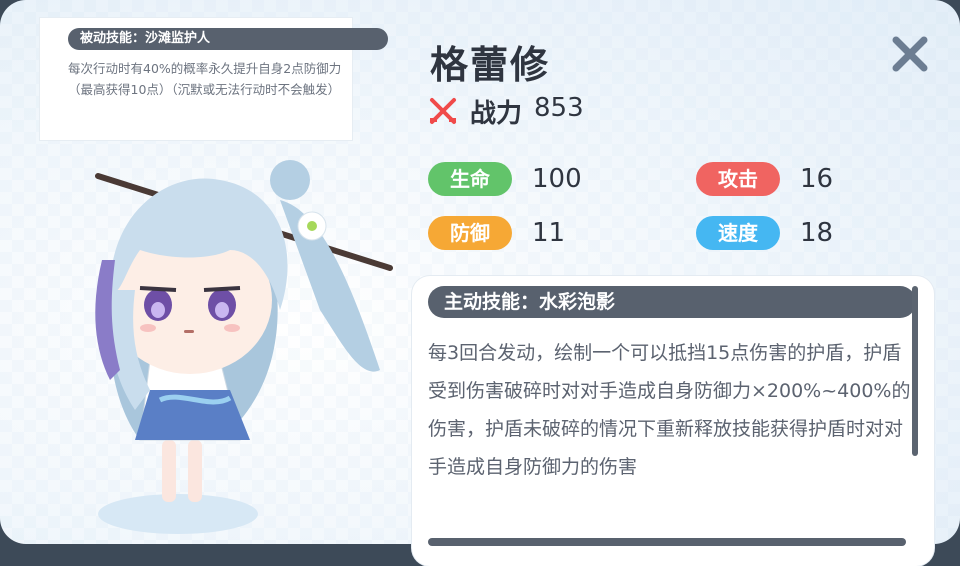 Image resolution: width=960 pixels, height=566 pixels. What do you see at coordinates (470, 179) in the screenshot?
I see `stat-hp-badge: 生命` at bounding box center [470, 179].